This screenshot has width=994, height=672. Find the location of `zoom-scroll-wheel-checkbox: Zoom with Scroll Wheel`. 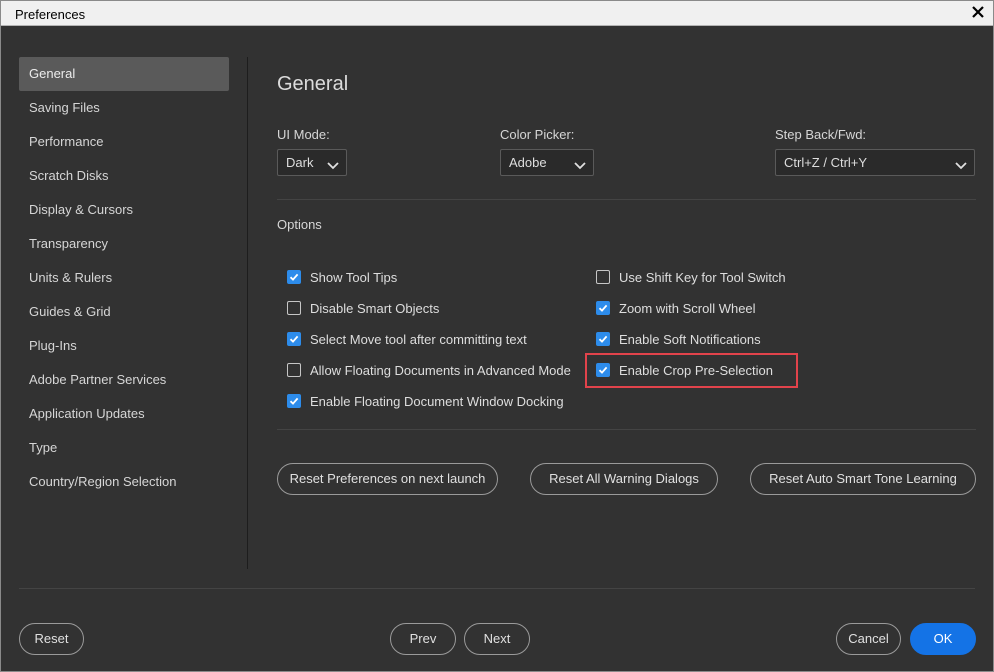

zoom-scroll-wheel-checkbox: Zoom with Scroll Wheel is located at coordinates (676, 308).